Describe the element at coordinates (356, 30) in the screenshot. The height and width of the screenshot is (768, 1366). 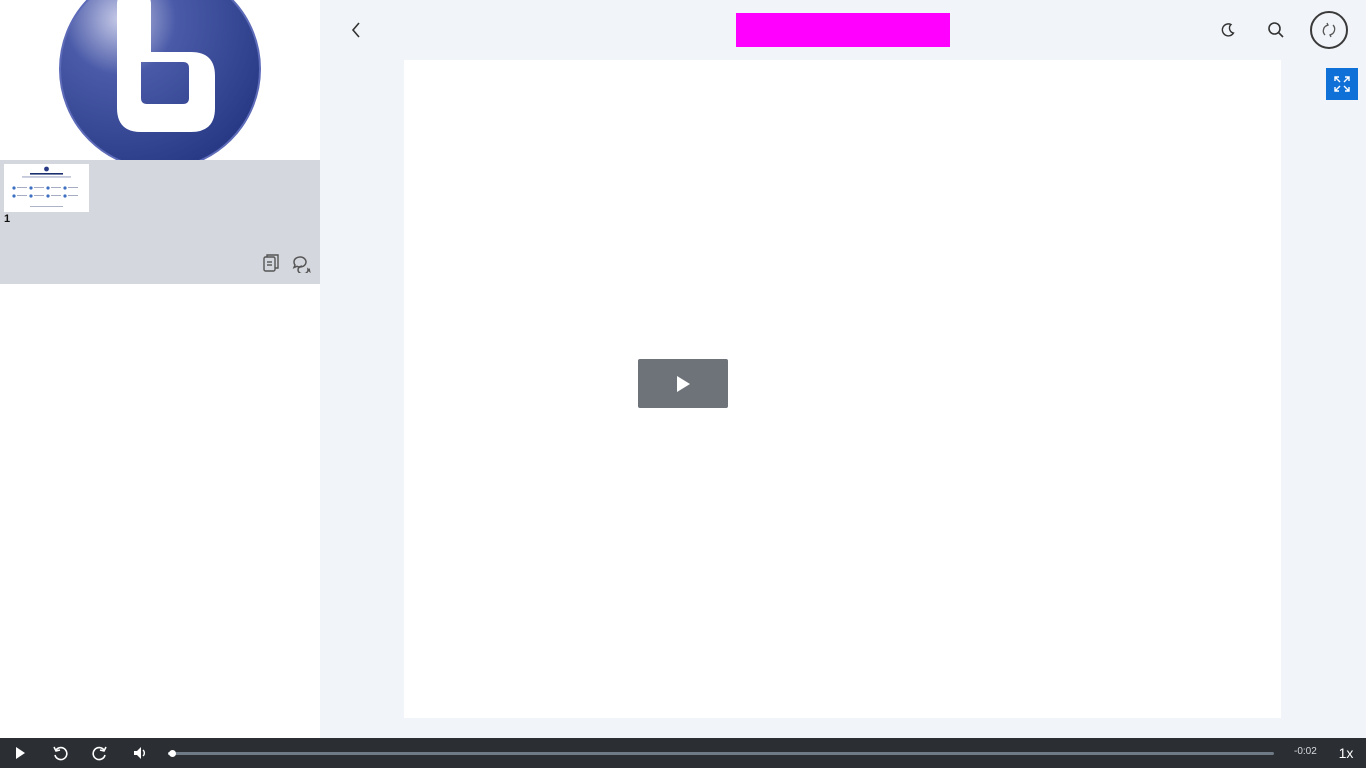
I see `chevron-left-icon` at that location.